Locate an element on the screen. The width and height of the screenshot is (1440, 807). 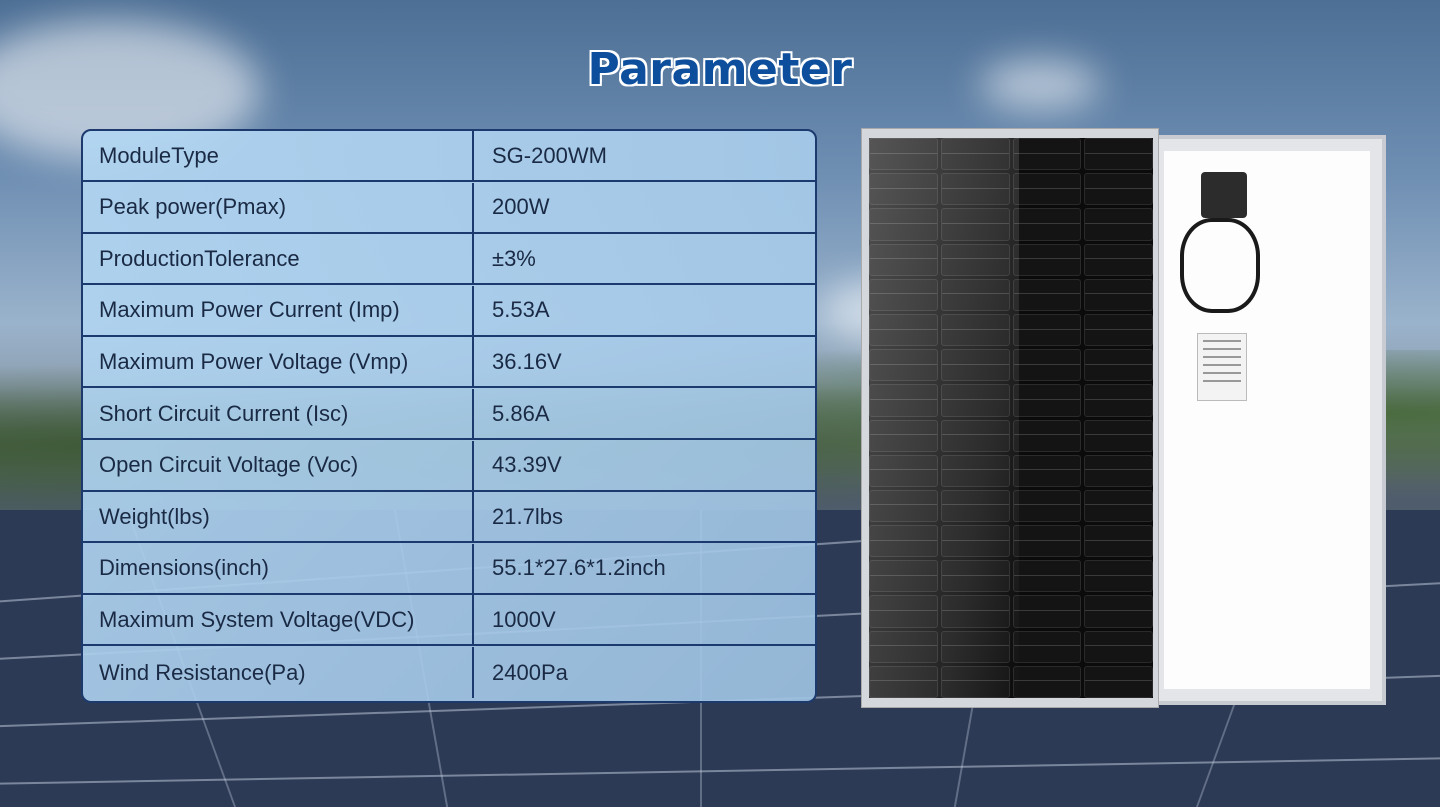
param-value: 43.39V is located at coordinates (527, 465).